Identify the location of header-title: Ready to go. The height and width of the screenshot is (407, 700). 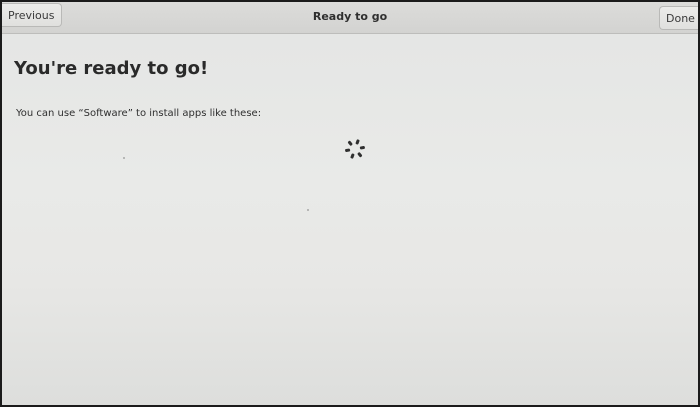
(350, 16).